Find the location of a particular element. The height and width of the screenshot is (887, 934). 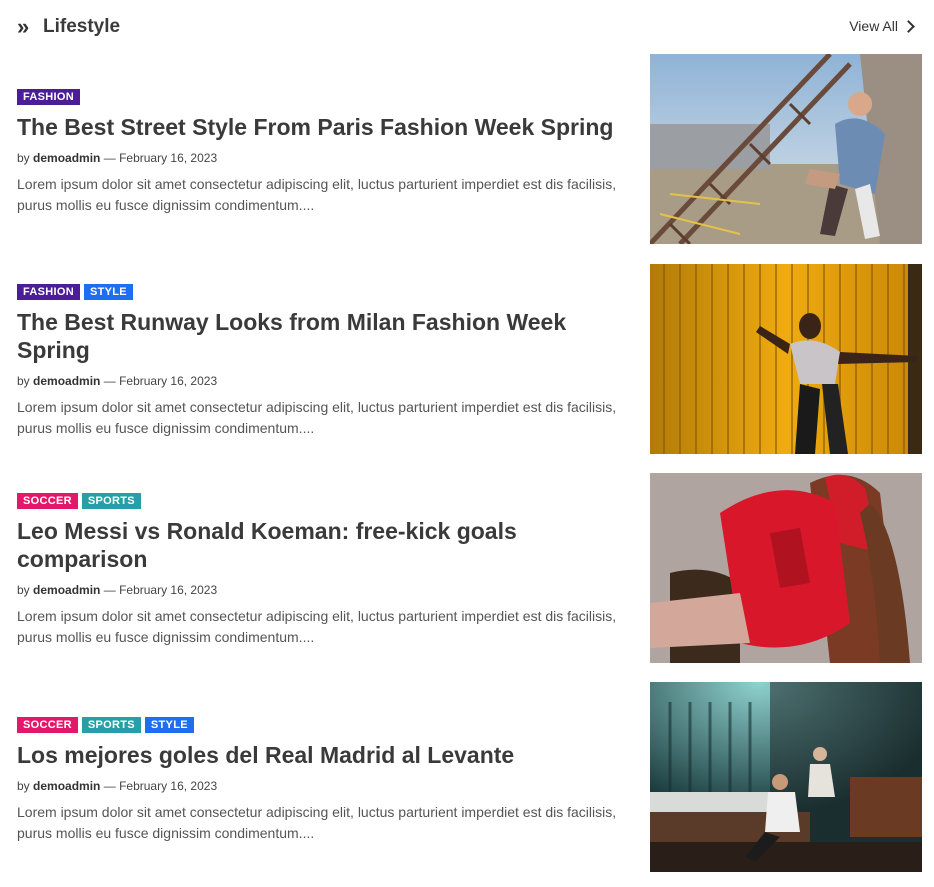

section-title-text: Lifestyle is located at coordinates (82, 26).